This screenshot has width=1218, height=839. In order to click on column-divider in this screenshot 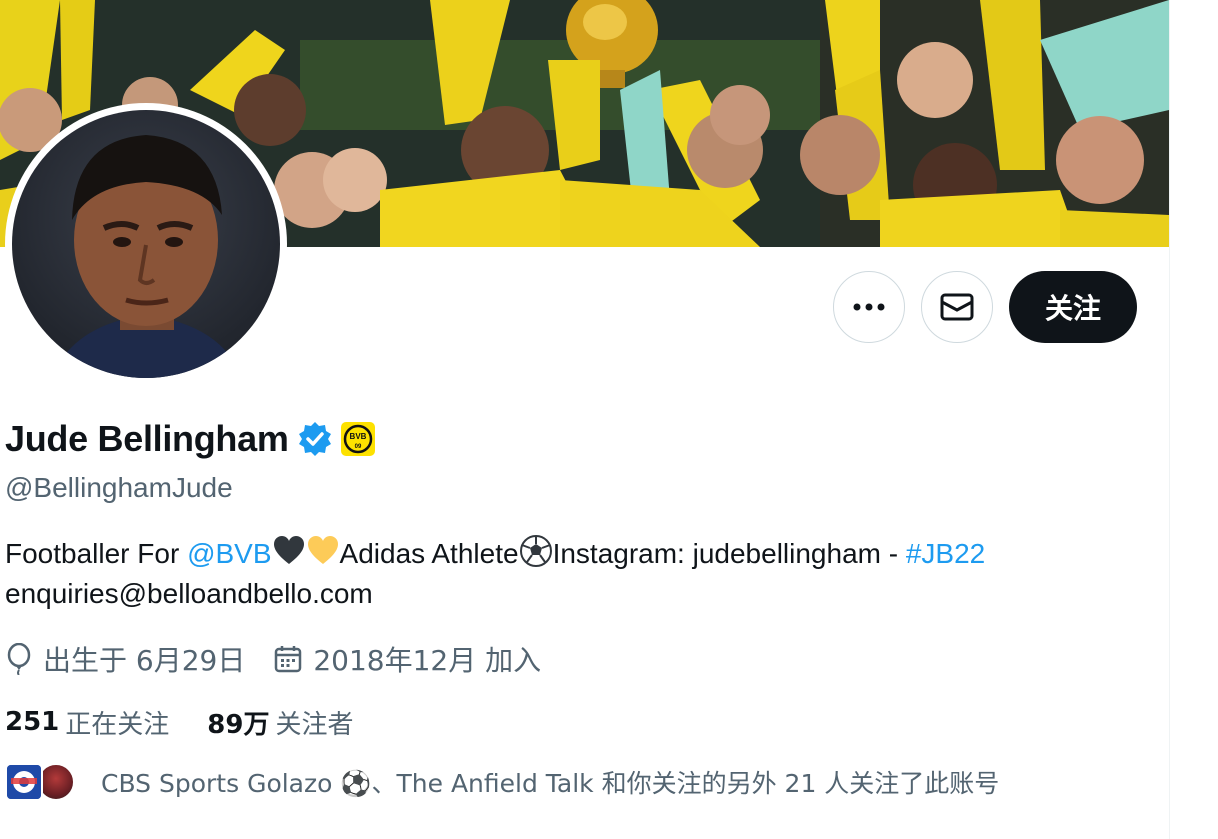, I will do `click(1169, 419)`.